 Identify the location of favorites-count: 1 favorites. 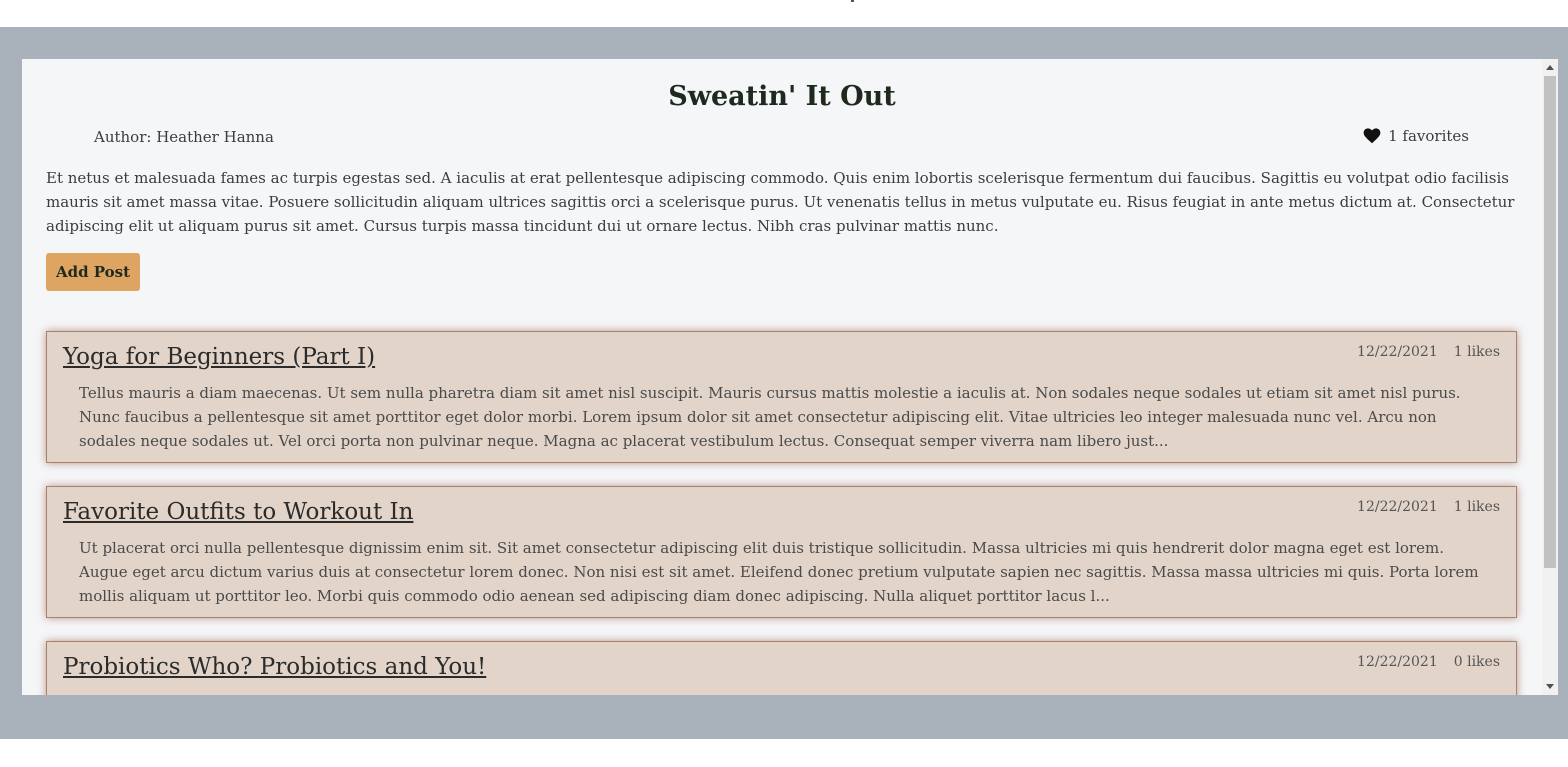
(1428, 136).